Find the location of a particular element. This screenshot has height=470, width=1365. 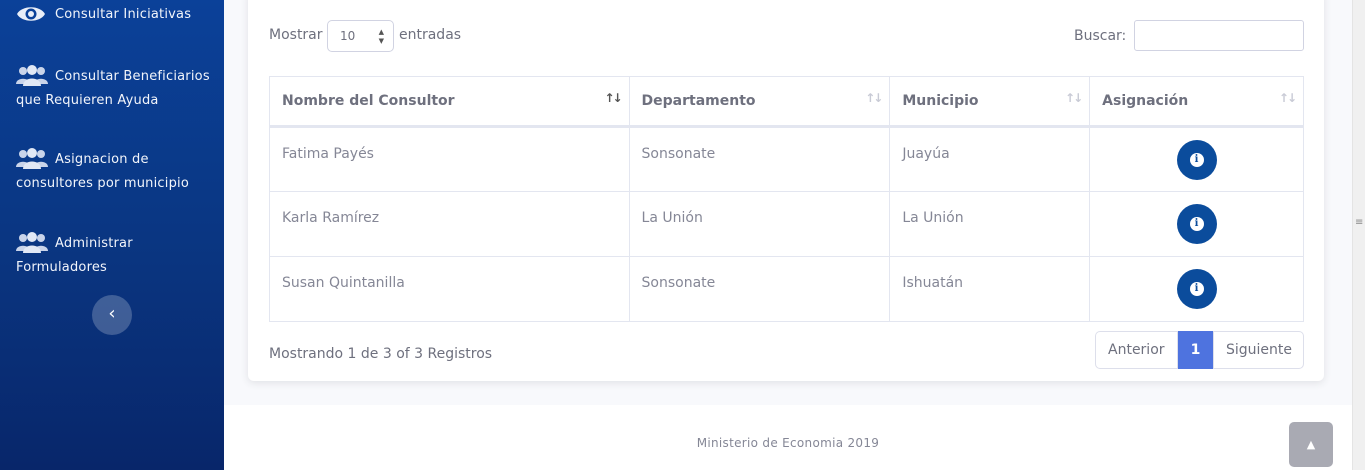

cell-municipality: La Unión is located at coordinates (990, 224).